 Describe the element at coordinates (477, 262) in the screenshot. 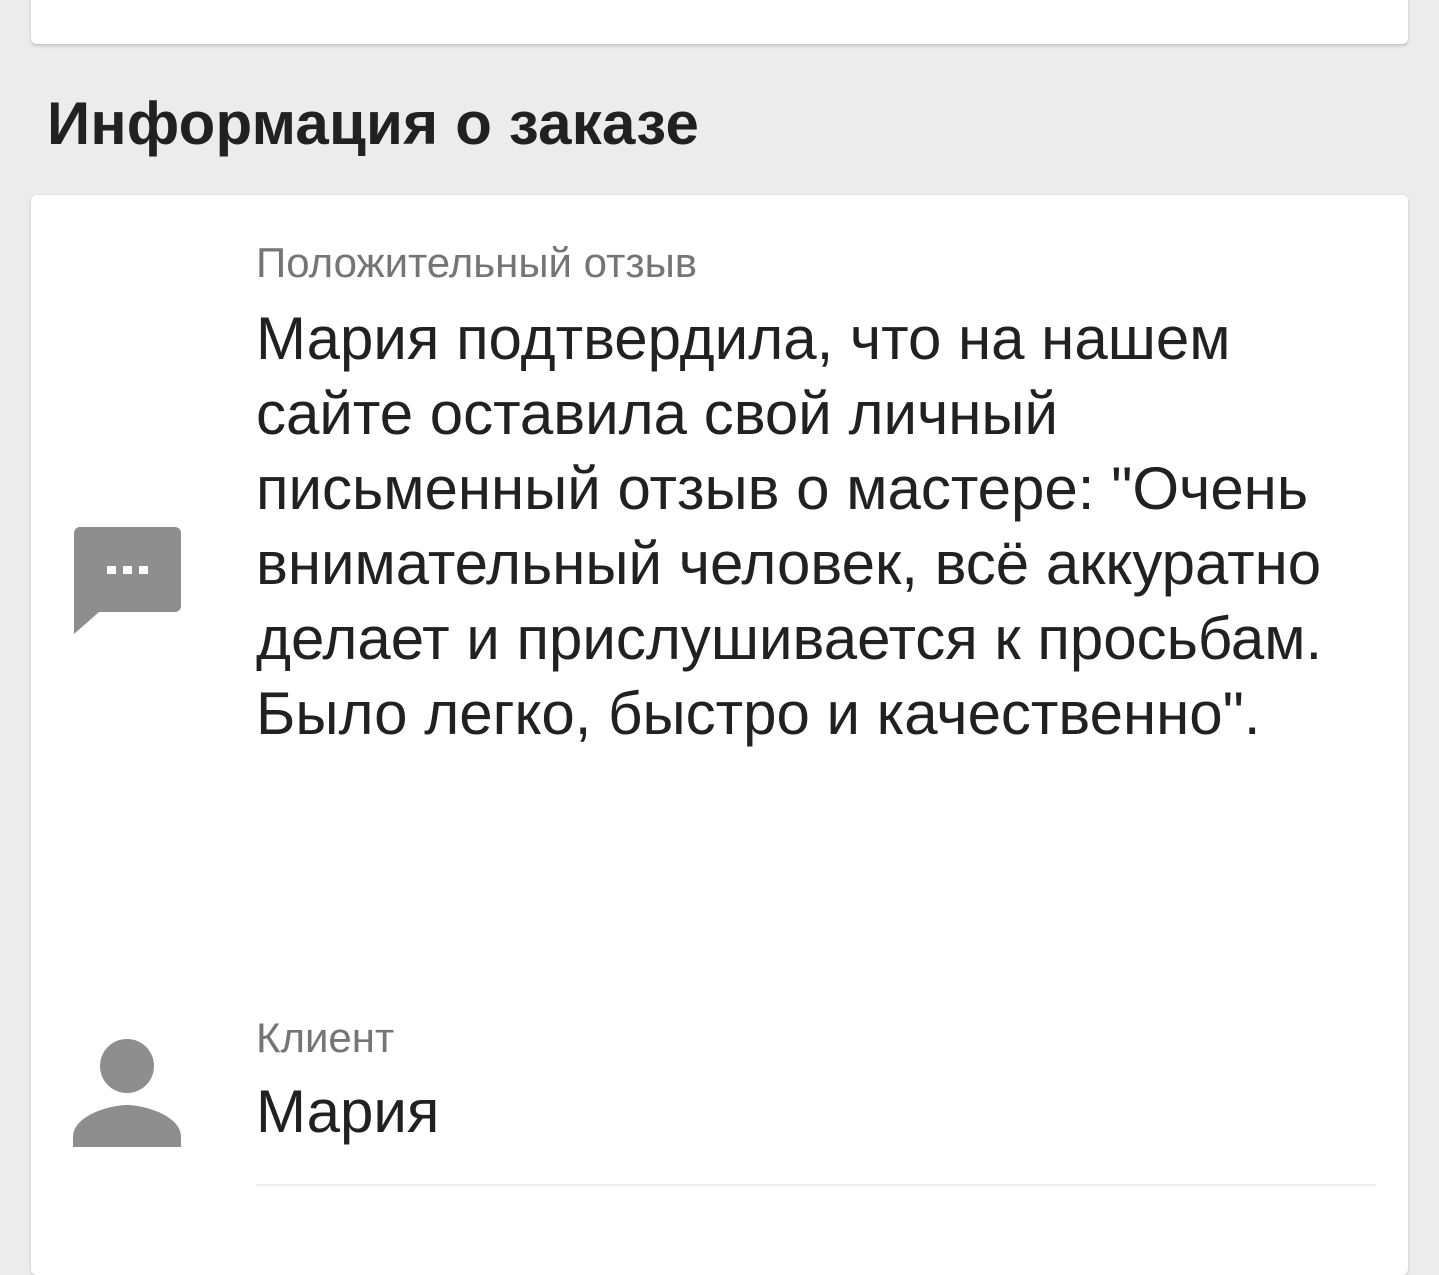

I see `review-label: Положительный отзыв` at that location.